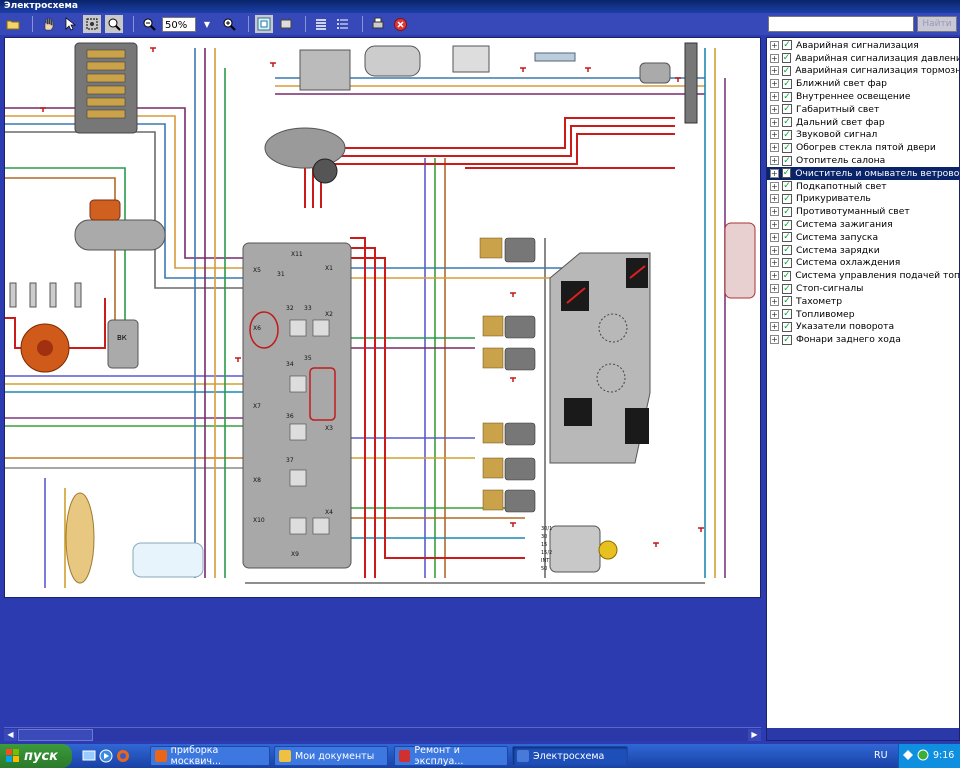 This screenshot has height=768, width=960. What do you see at coordinates (382, 734) in the screenshot?
I see `horizontal-scrollbar: ◀ ▶` at bounding box center [382, 734].